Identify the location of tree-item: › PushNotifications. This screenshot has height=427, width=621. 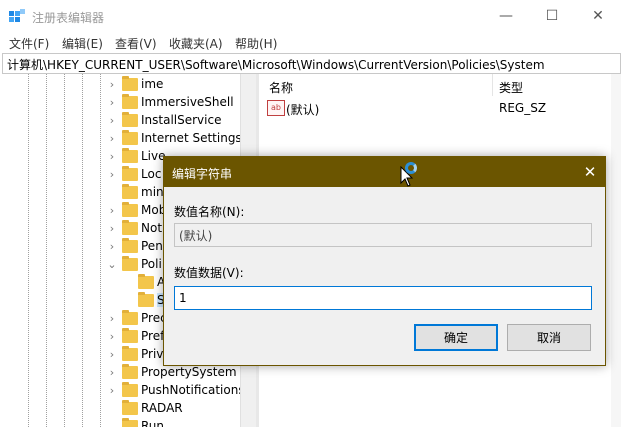
(122, 391).